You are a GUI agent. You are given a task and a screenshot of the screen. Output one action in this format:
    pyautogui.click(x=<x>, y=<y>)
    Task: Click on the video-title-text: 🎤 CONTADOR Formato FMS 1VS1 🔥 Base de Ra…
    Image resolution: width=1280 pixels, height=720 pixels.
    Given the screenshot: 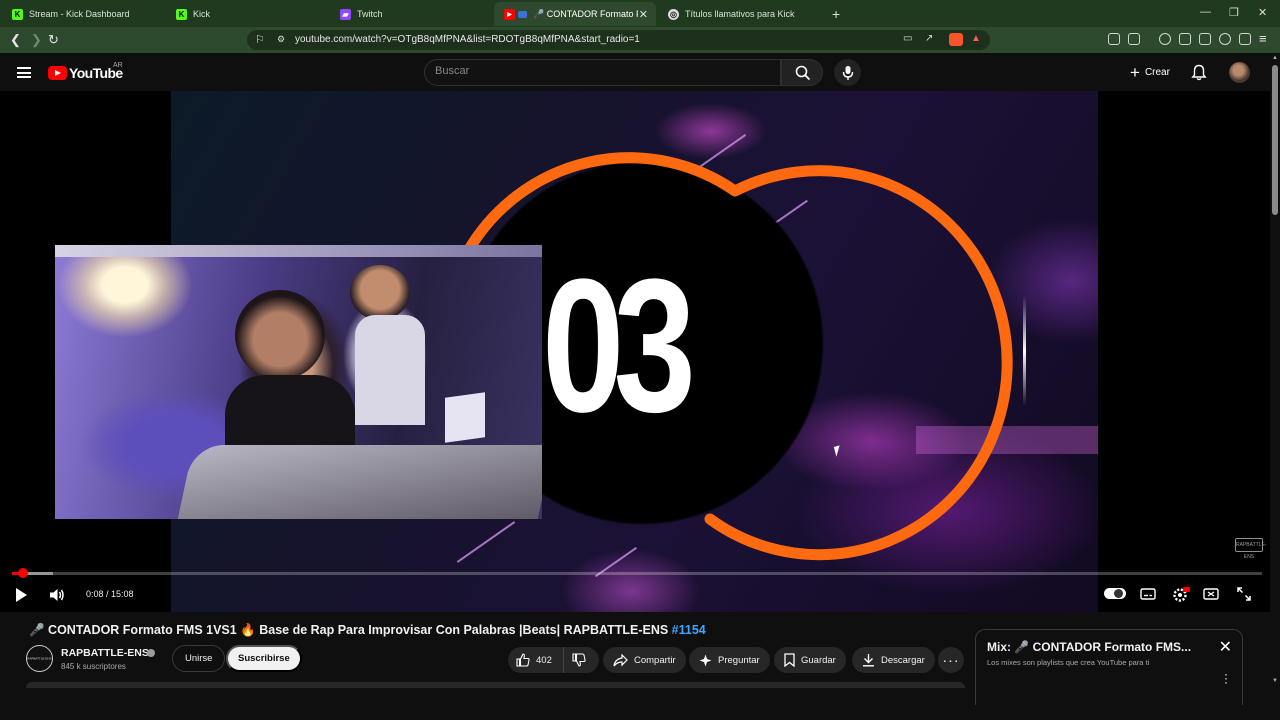 What is the action you would take?
    pyautogui.click(x=350, y=630)
    